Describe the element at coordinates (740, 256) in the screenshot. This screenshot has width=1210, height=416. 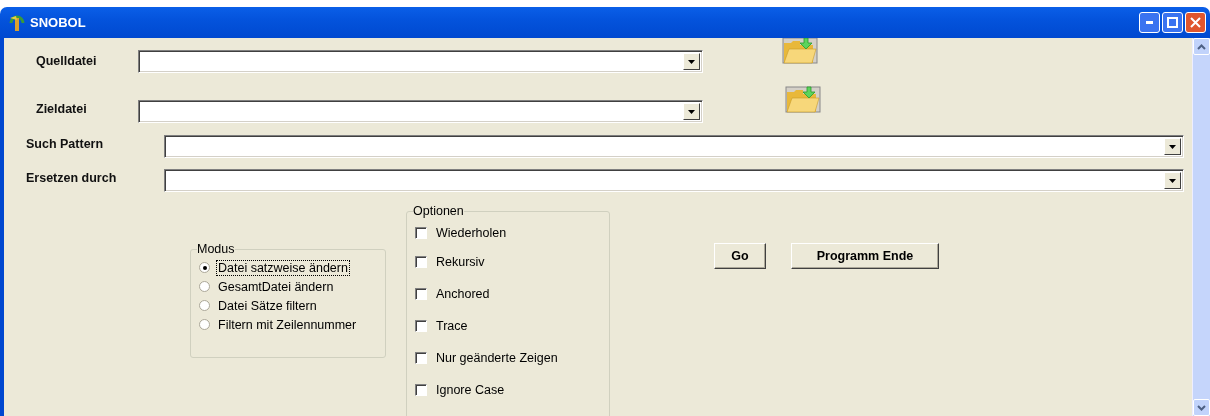
I see `go-button: Go` at that location.